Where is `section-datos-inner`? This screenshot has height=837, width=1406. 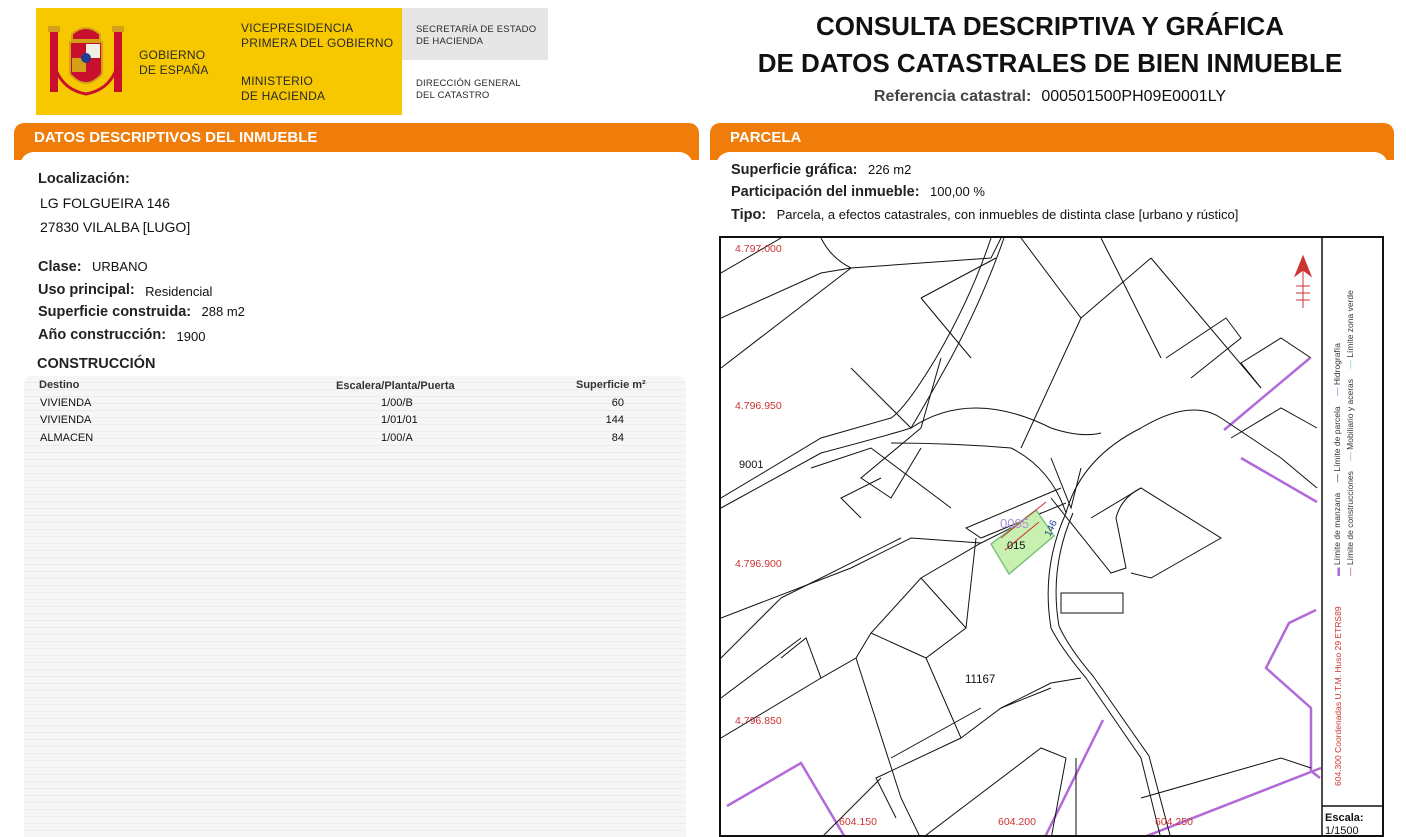
section-datos-inner is located at coordinates (356, 159).